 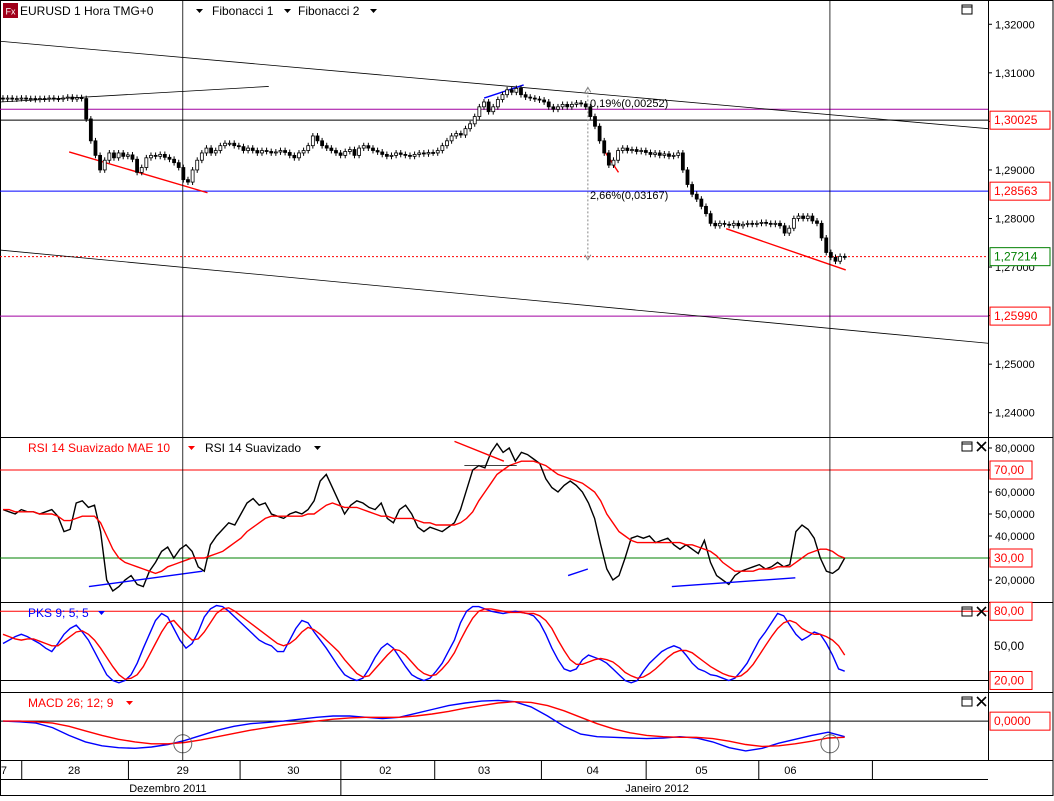 What do you see at coordinates (87, 11) in the screenshot?
I see `instrument-label: EURUSD 1 Hora TMG+0` at bounding box center [87, 11].